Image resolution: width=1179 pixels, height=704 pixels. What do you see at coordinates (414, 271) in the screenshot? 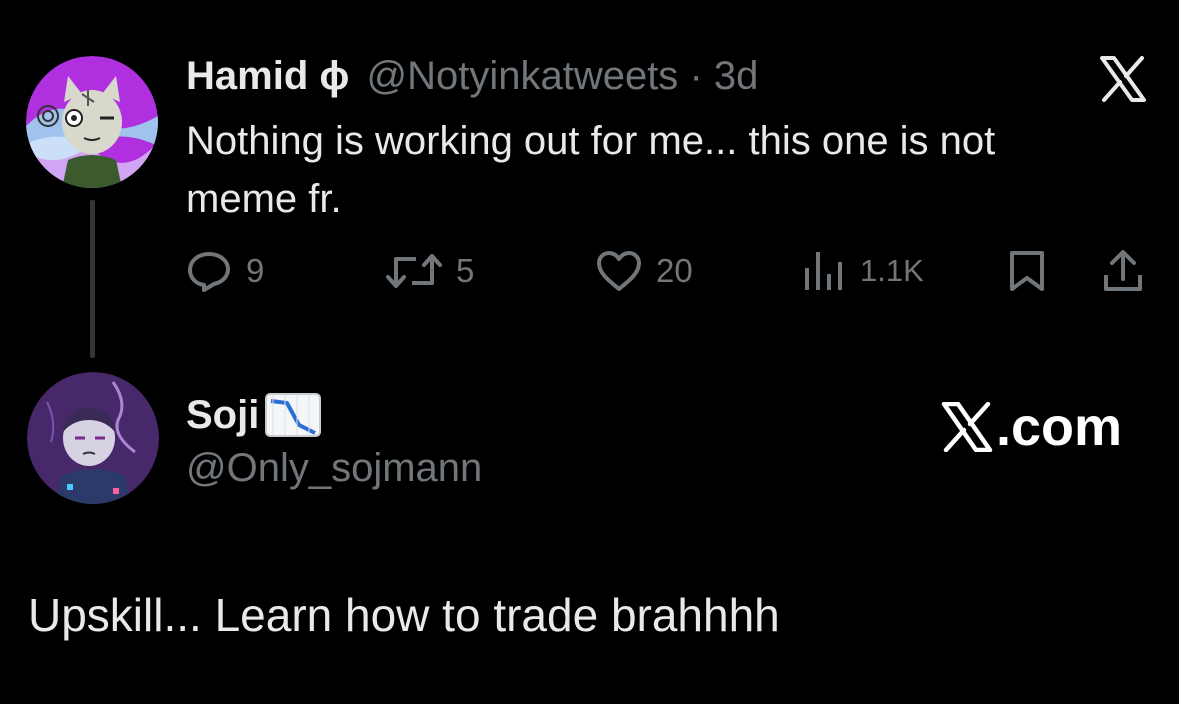
I see `repost-icon` at bounding box center [414, 271].